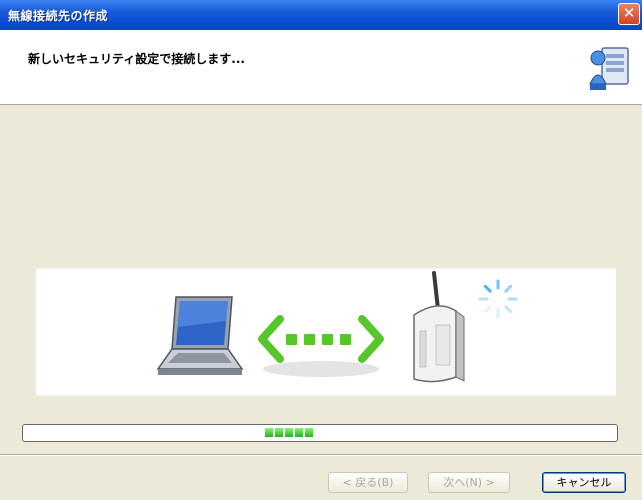  What do you see at coordinates (58, 16) in the screenshot?
I see `window-title: 無線接続先の作成` at bounding box center [58, 16].